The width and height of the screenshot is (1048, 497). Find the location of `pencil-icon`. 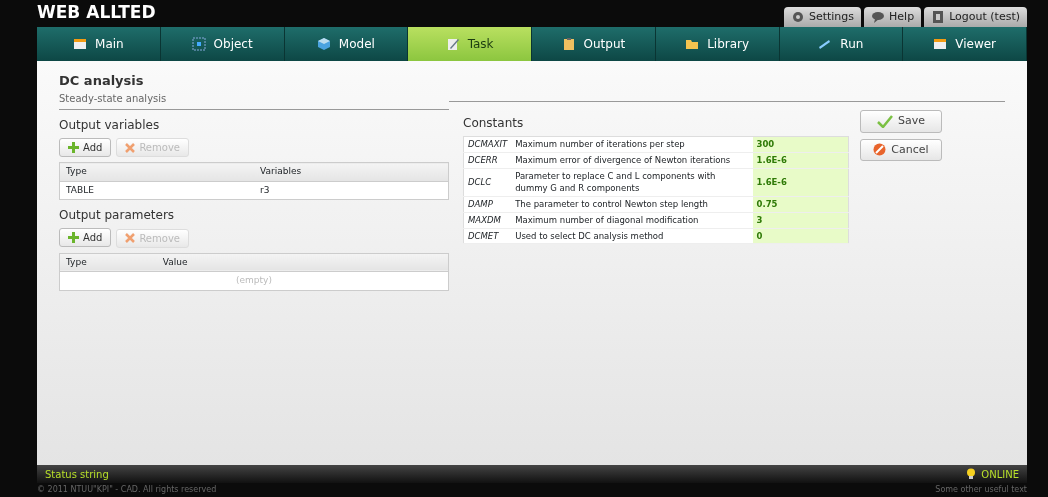

pencil-icon is located at coordinates (452, 44).